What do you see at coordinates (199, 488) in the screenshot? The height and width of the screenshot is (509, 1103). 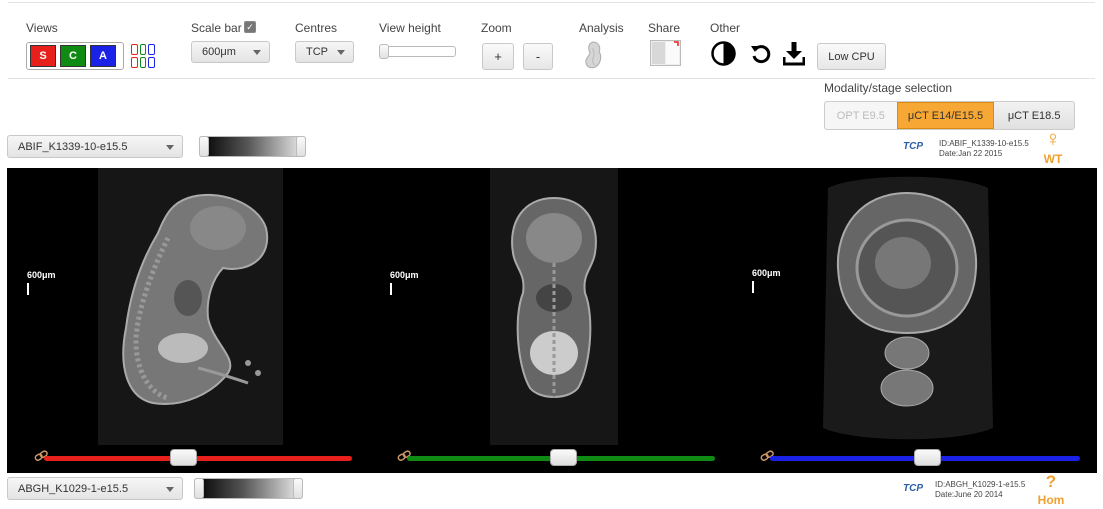 I see `bottom-contrast-min-handle` at bounding box center [199, 488].